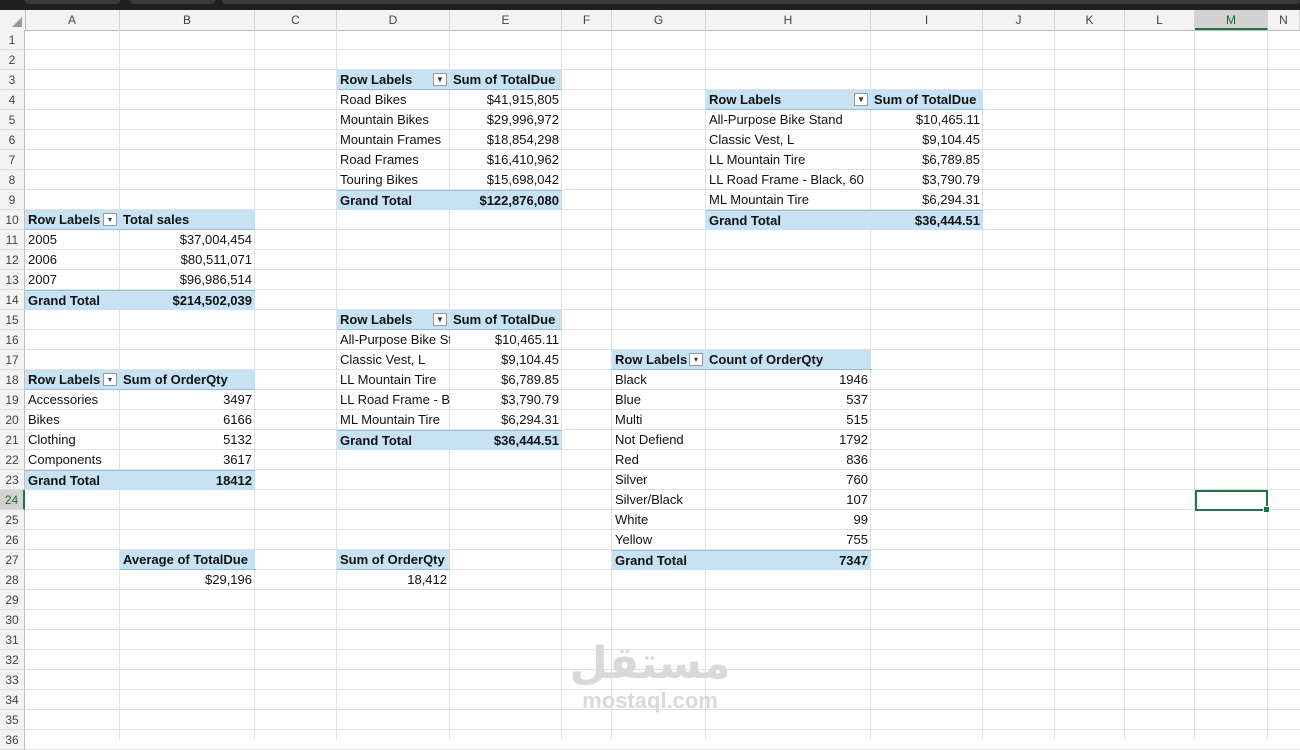  I want to click on row-header-31: 31, so click(12, 640).